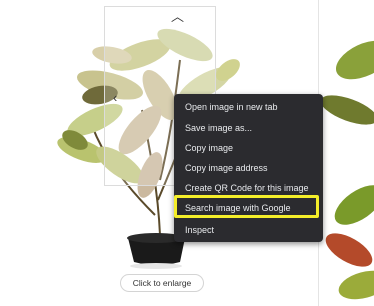  Describe the element at coordinates (115, 97) in the screenshot. I see `chevron-left-icon: ‹` at that location.